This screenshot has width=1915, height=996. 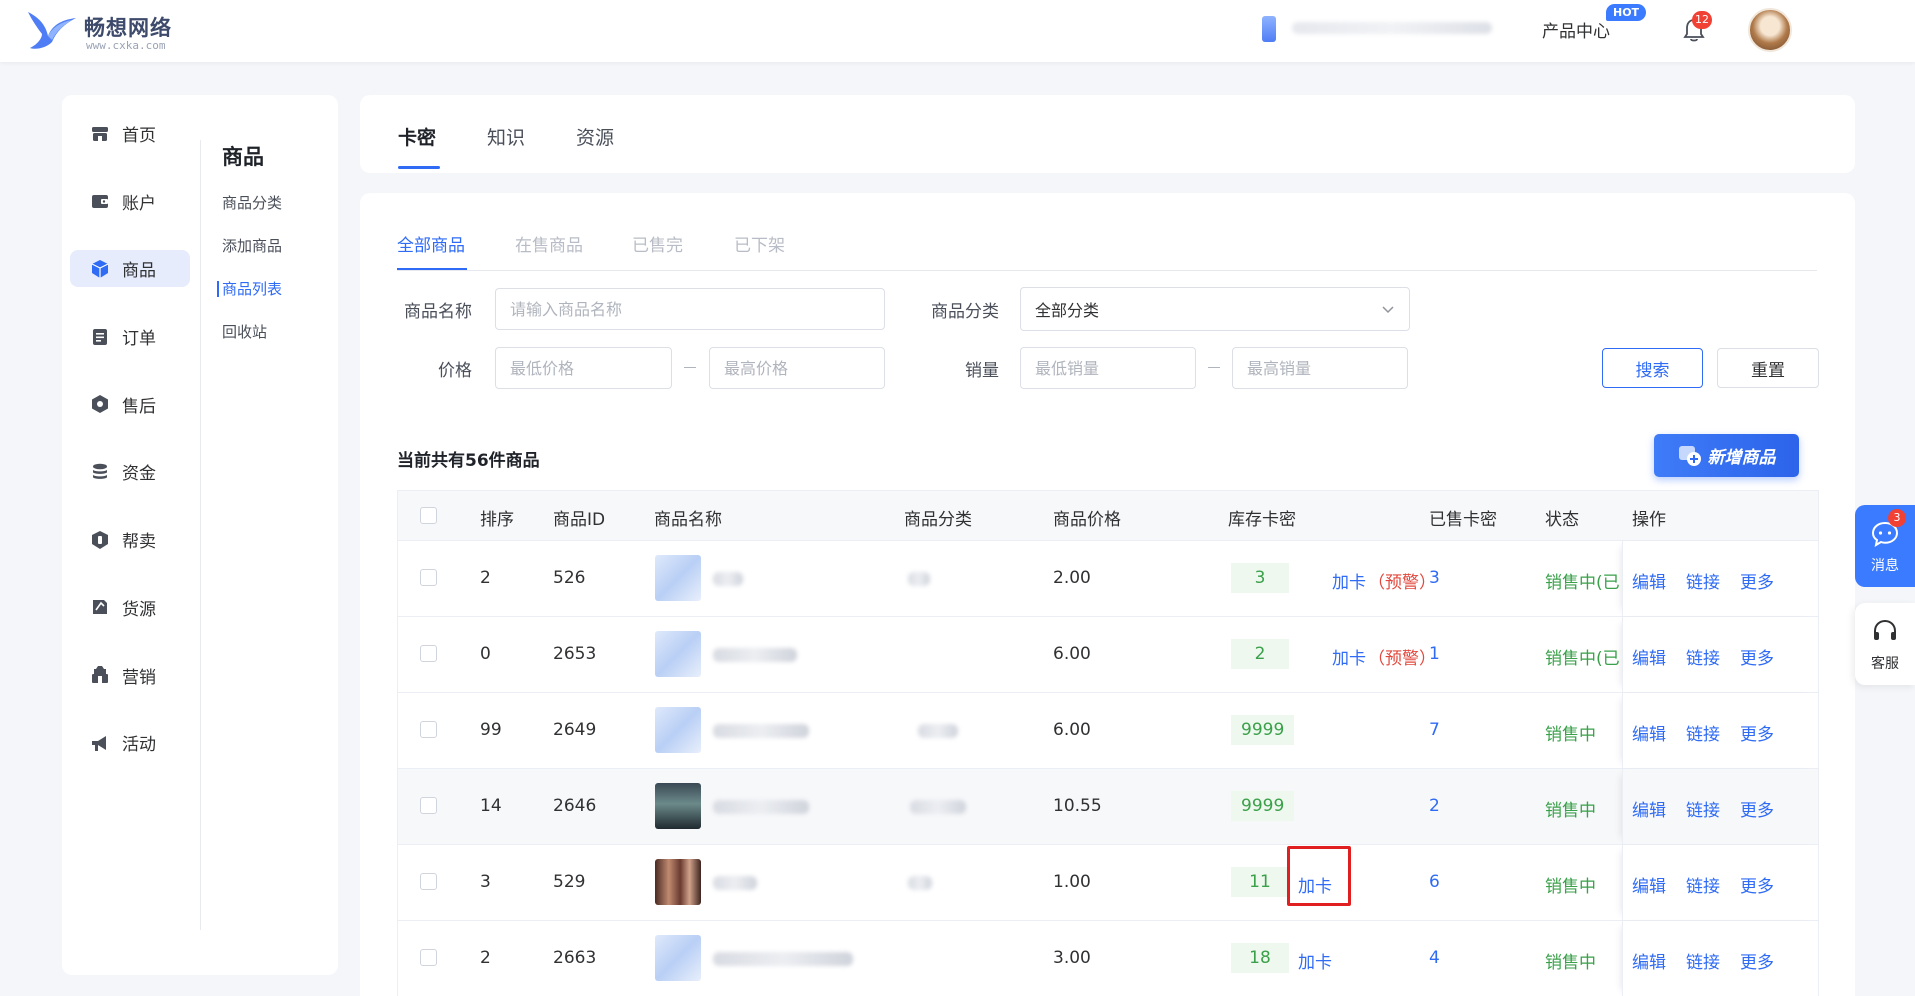 What do you see at coordinates (428, 515) in the screenshot?
I see `select-all-checkbox` at bounding box center [428, 515].